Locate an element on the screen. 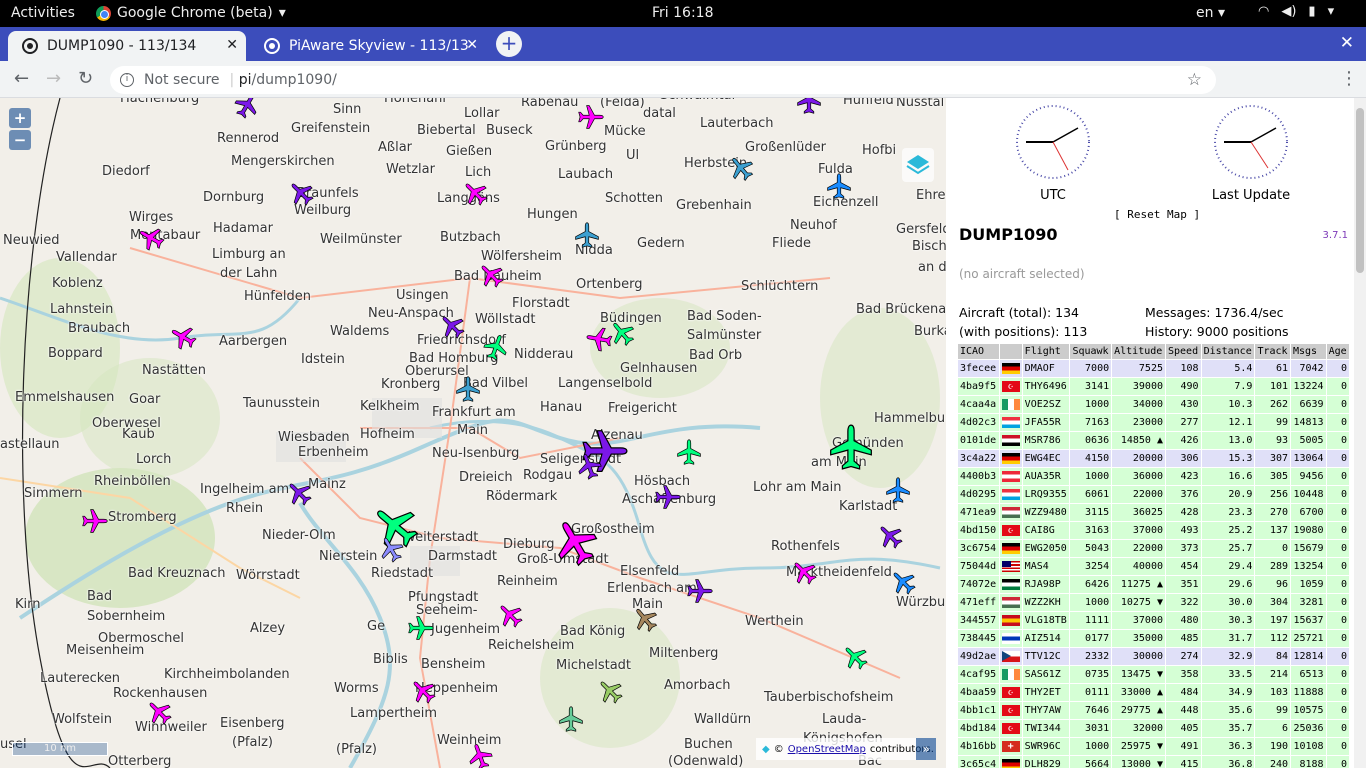 The height and width of the screenshot is (768, 1366). reload-icon: ↻ is located at coordinates (85, 78).